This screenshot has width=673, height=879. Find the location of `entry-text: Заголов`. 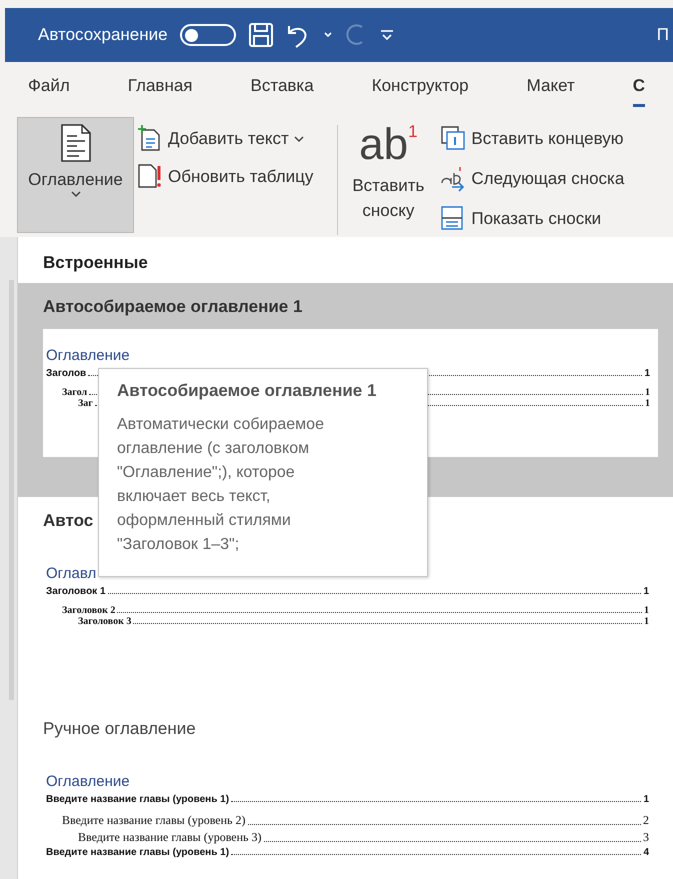

entry-text: Заголов is located at coordinates (66, 373).